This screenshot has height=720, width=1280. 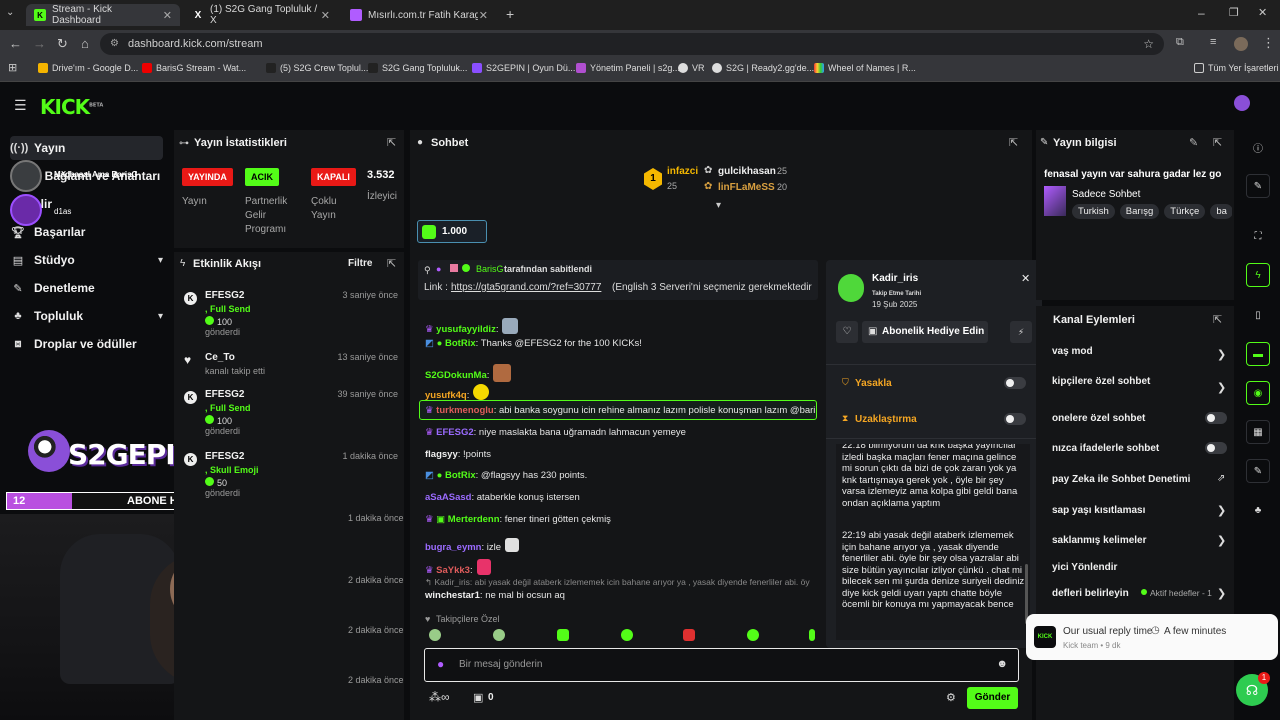 What do you see at coordinates (718, 205) in the screenshot?
I see `collapse-icon: ▾` at bounding box center [718, 205].